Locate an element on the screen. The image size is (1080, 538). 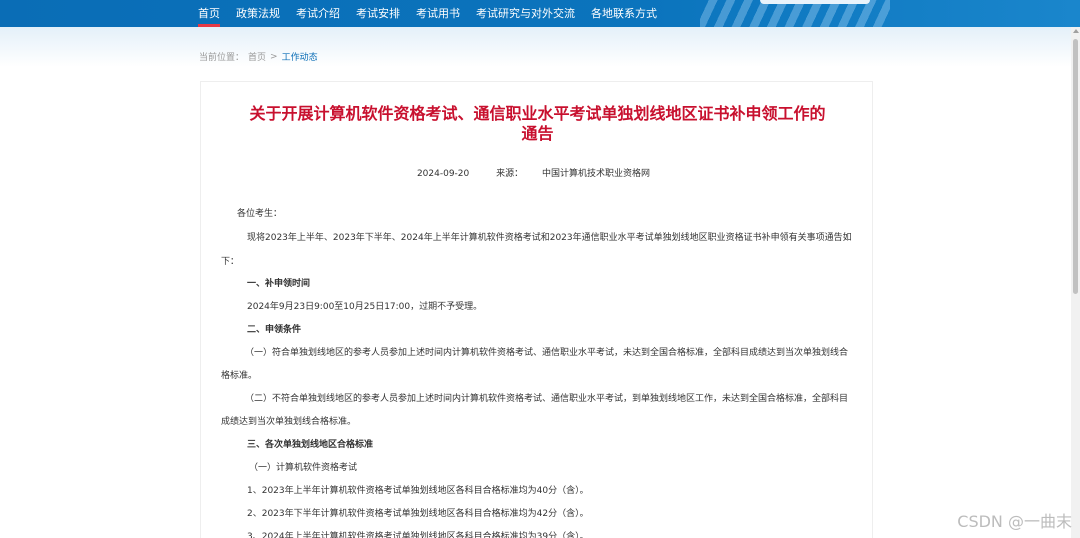
nav-item-exam-books: 考试用书 is located at coordinates (438, 13).